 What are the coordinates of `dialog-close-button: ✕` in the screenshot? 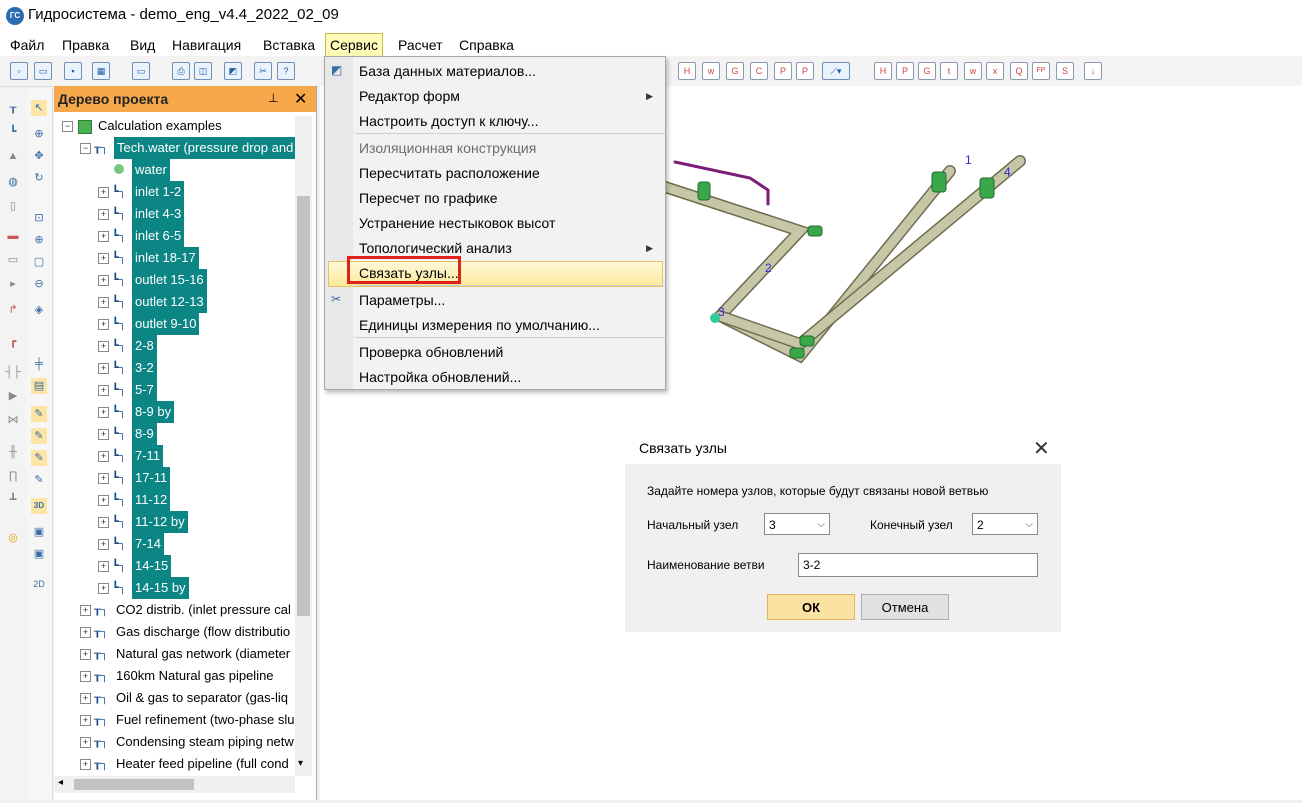 It's located at (1041, 448).